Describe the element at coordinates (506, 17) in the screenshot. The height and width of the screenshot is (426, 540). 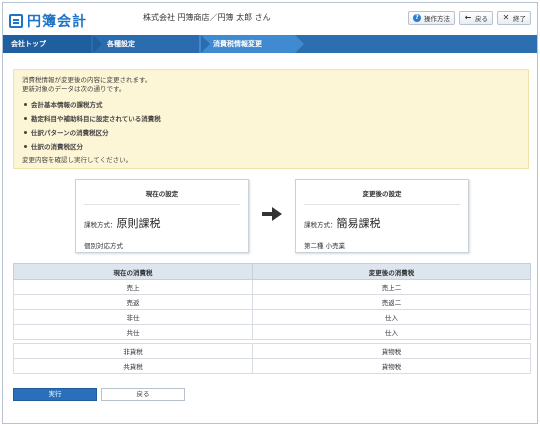
I see `close-icon: ✕` at that location.